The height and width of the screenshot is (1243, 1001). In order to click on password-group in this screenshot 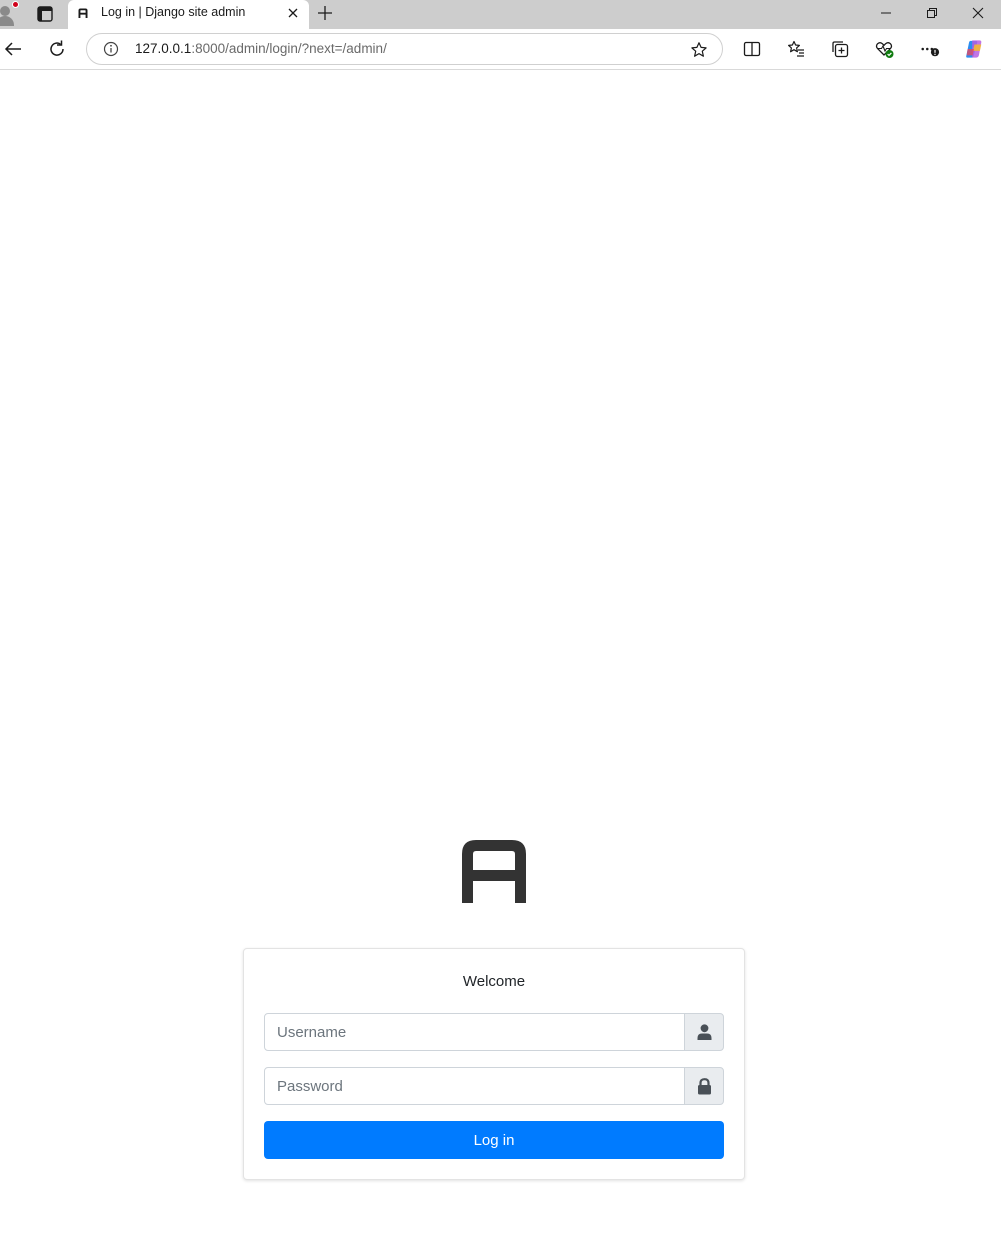, I will do `click(494, 1086)`.